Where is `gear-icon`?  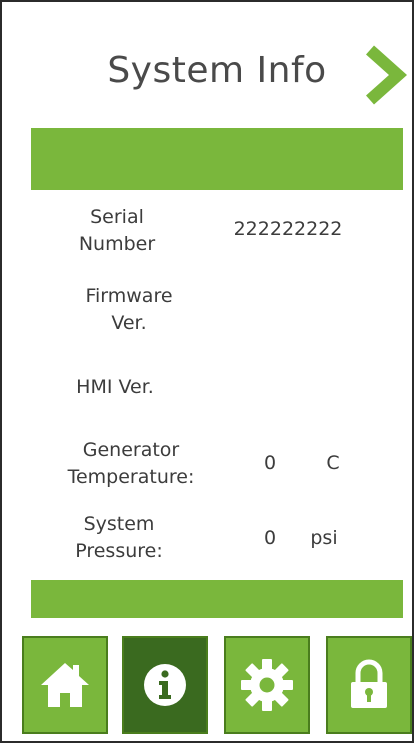 gear-icon is located at coordinates (267, 685).